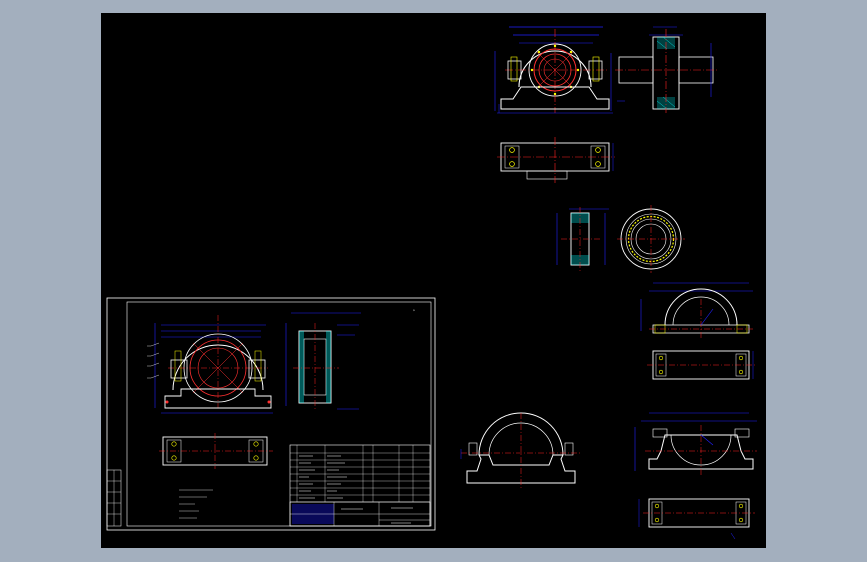  What do you see at coordinates (582, 239) in the screenshot?
I see `bearing-section` at bounding box center [582, 239].